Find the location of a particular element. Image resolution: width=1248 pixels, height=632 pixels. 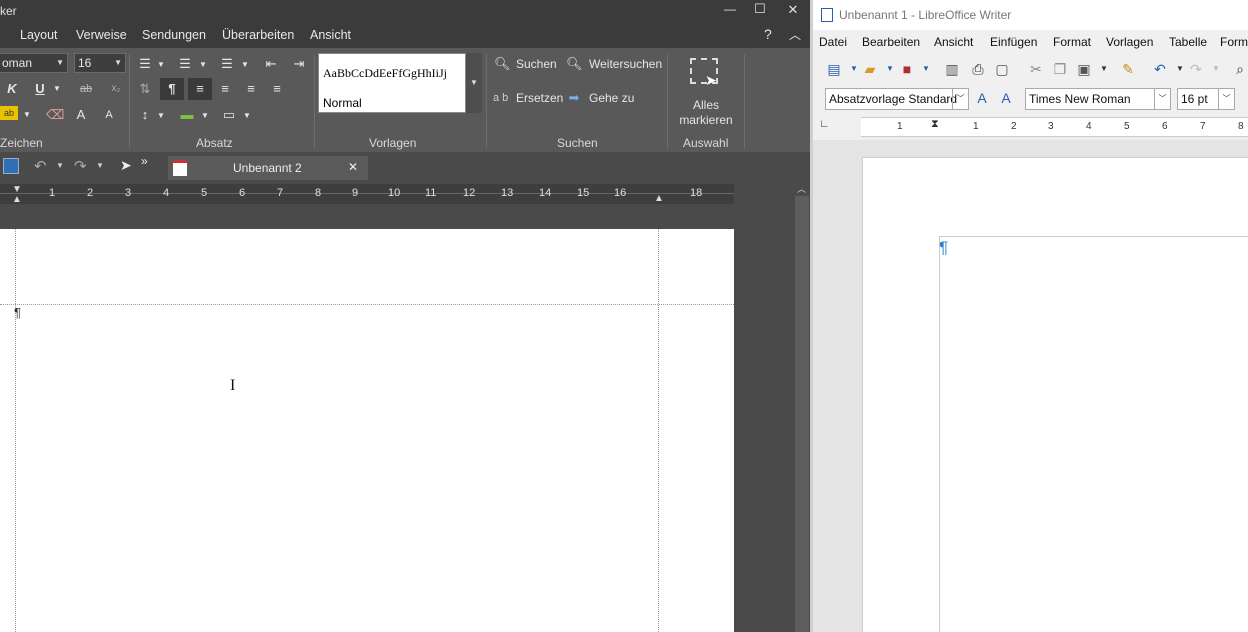

font-size-combo: 16 ▼ is located at coordinates (100, 63).